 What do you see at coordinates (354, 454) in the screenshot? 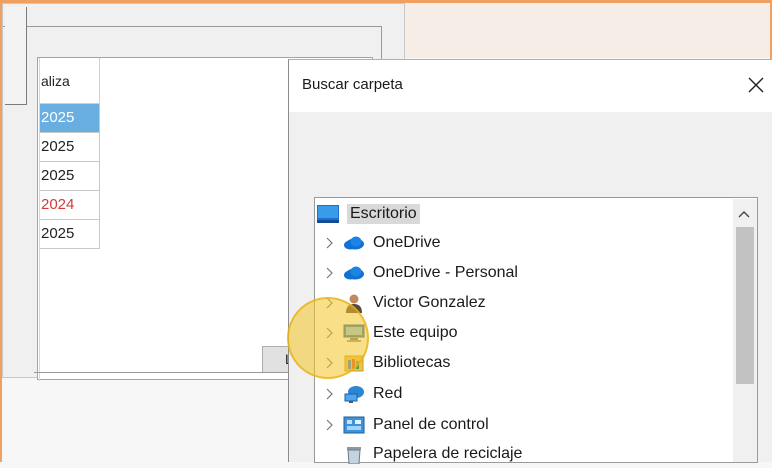
I see `recycle-bin-icon` at bounding box center [354, 454].